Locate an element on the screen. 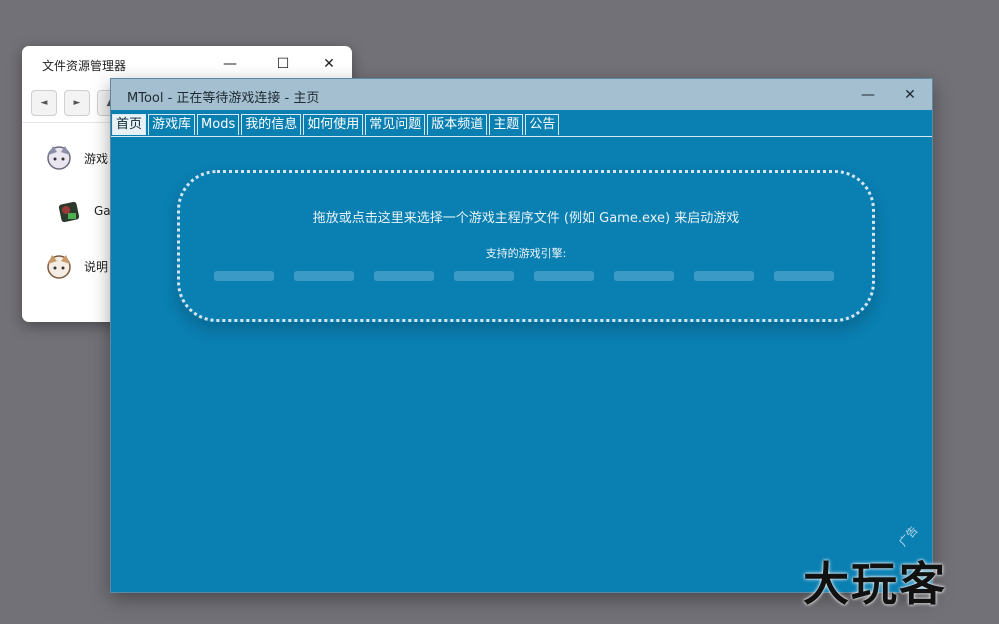 Image resolution: width=999 pixels, height=624 pixels. file-label: 说明 is located at coordinates (96, 267).